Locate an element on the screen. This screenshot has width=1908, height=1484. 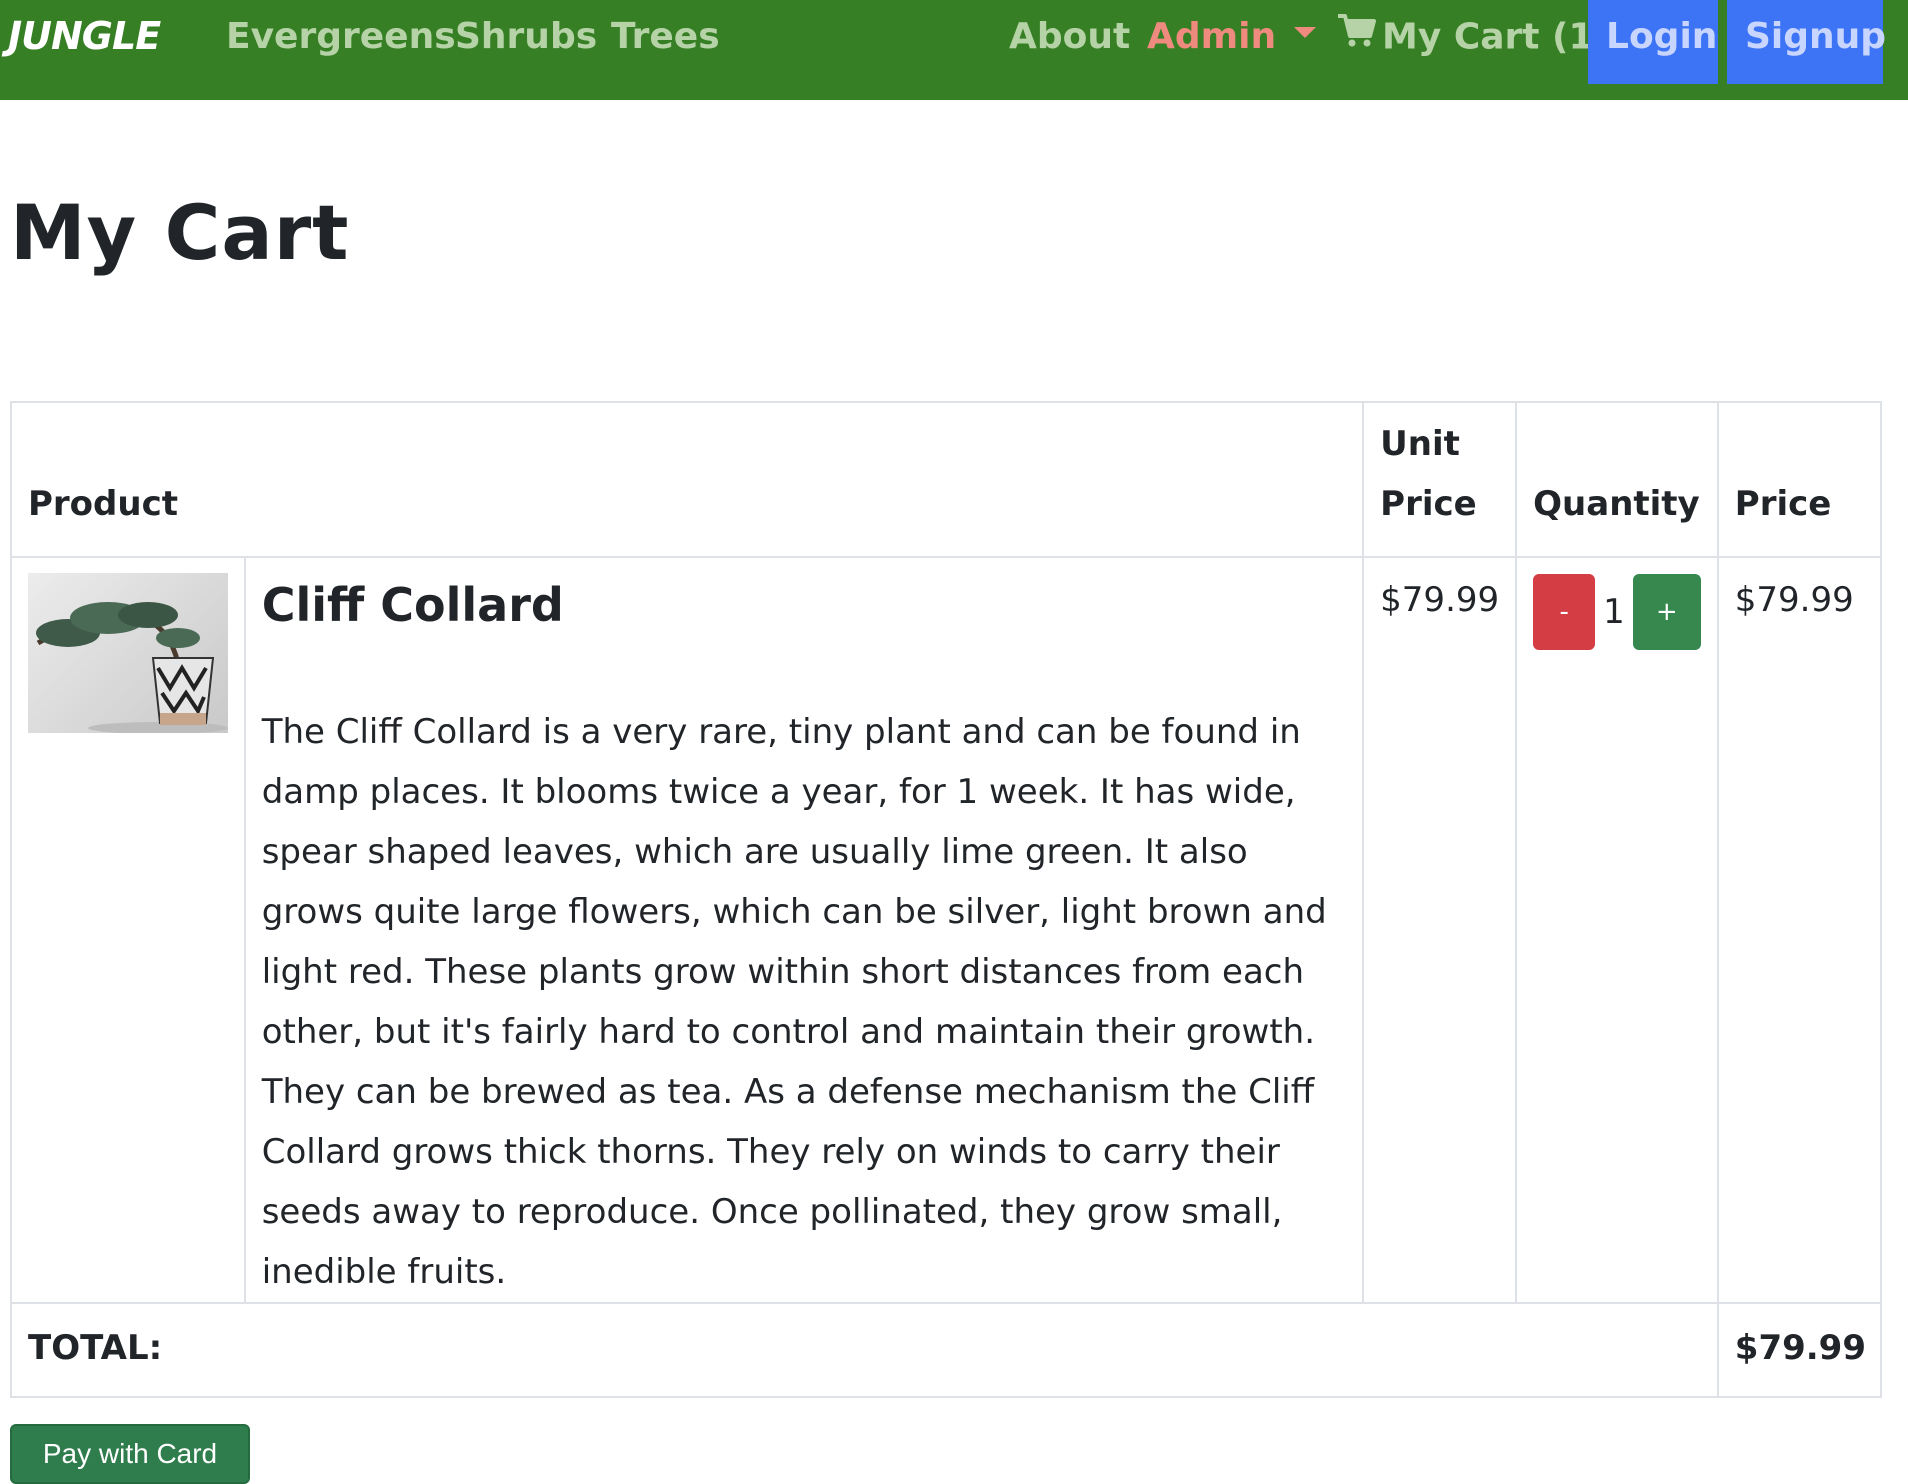
shopping-cart-icon is located at coordinates (1356, 34).